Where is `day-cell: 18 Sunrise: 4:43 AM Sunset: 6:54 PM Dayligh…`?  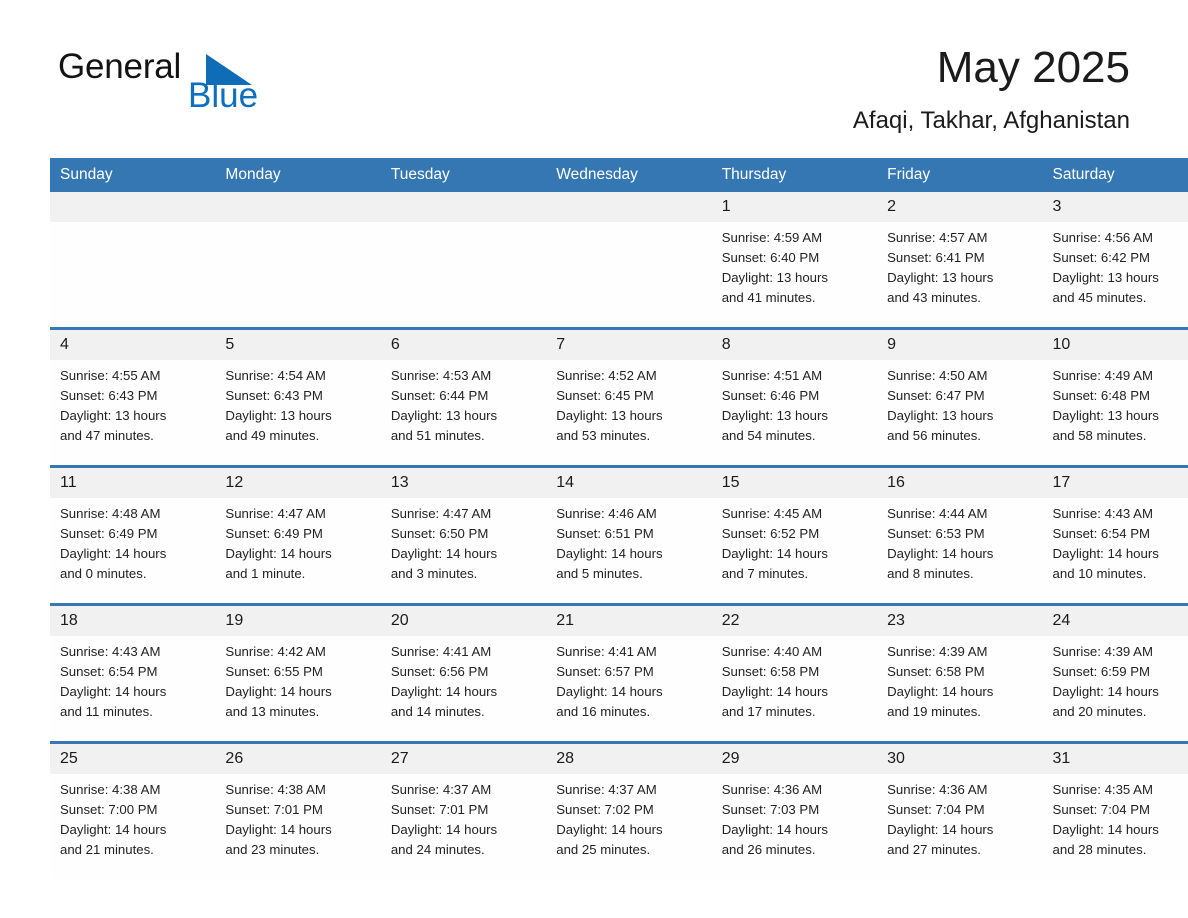
day-cell: 18 Sunrise: 4:43 AM Sunset: 6:54 PM Dayligh… is located at coordinates (133, 673).